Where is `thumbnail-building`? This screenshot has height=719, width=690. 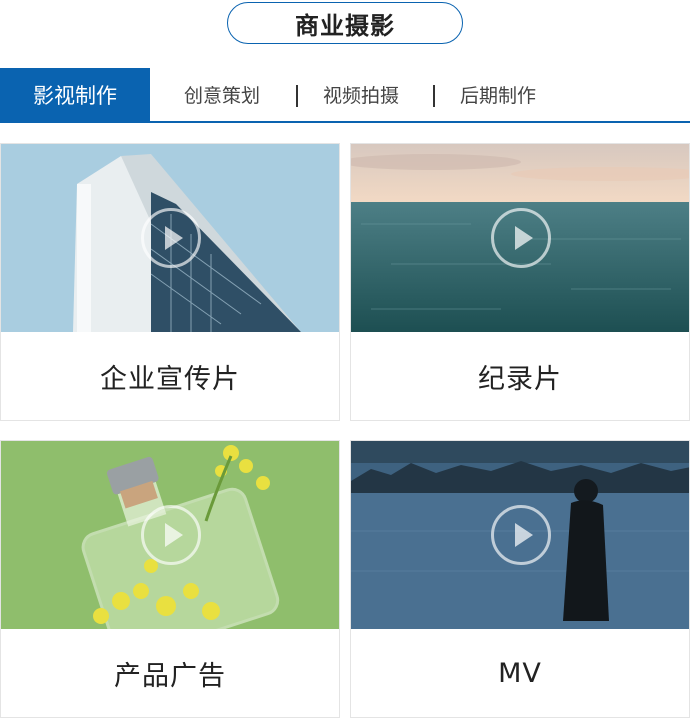
thumbnail-building is located at coordinates (170, 238).